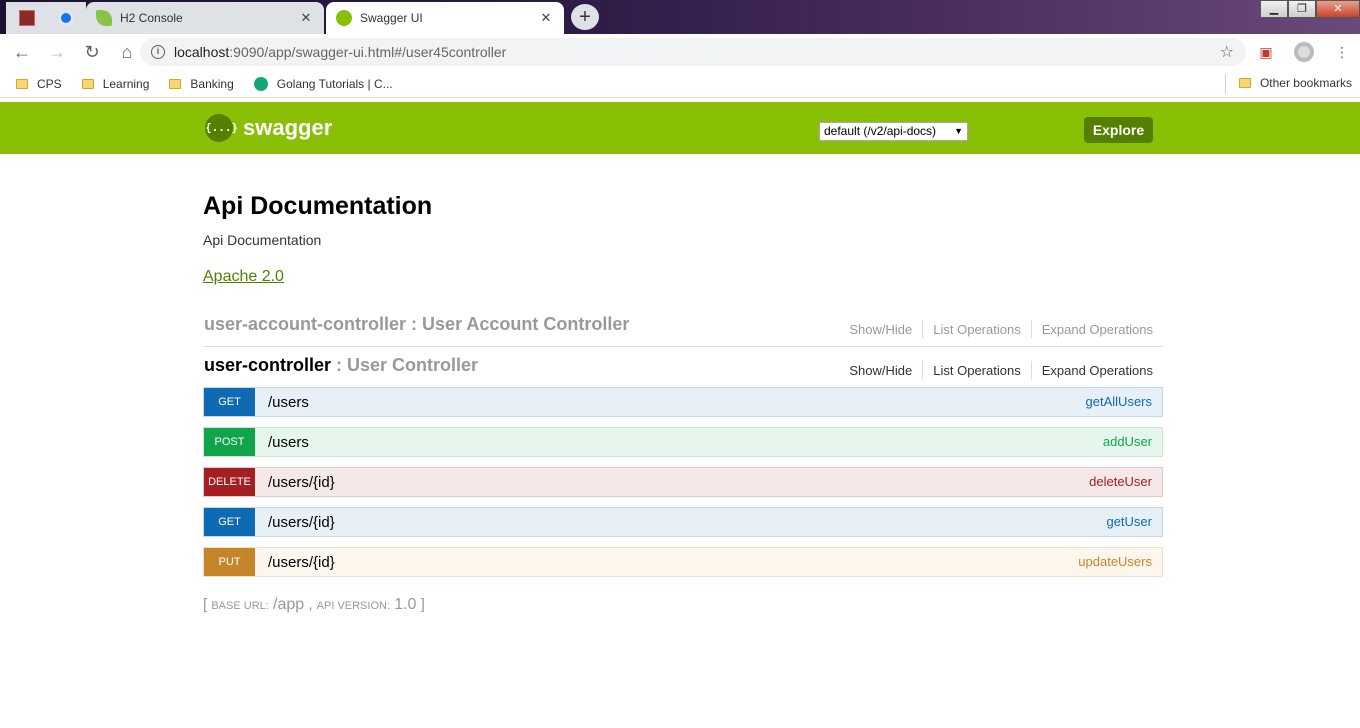 The width and height of the screenshot is (1360, 728). What do you see at coordinates (92, 52) in the screenshot?
I see `reload-icon: ↻` at bounding box center [92, 52].